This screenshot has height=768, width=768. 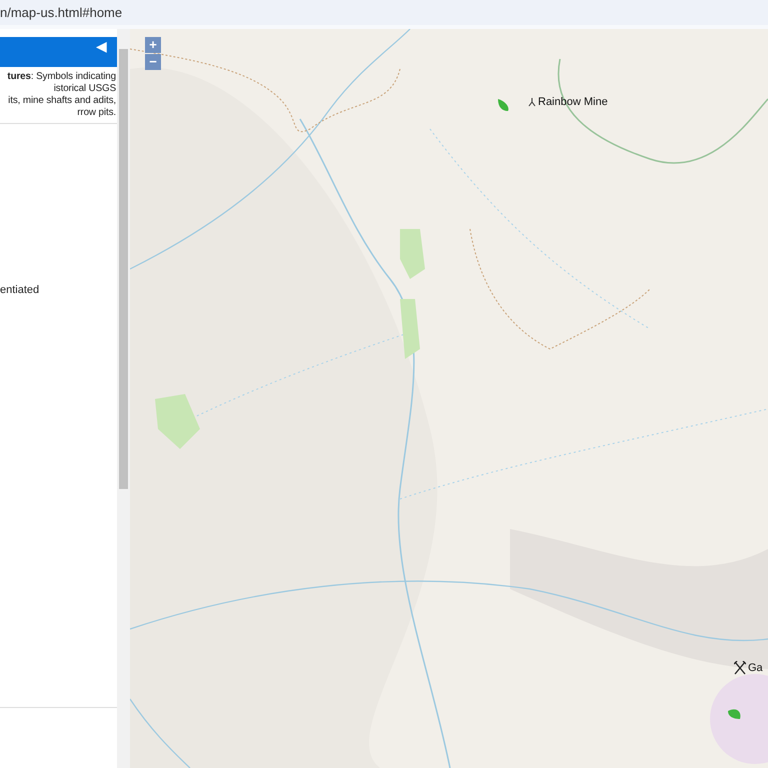 What do you see at coordinates (153, 62) in the screenshot?
I see `zoom-out-button: −` at bounding box center [153, 62].